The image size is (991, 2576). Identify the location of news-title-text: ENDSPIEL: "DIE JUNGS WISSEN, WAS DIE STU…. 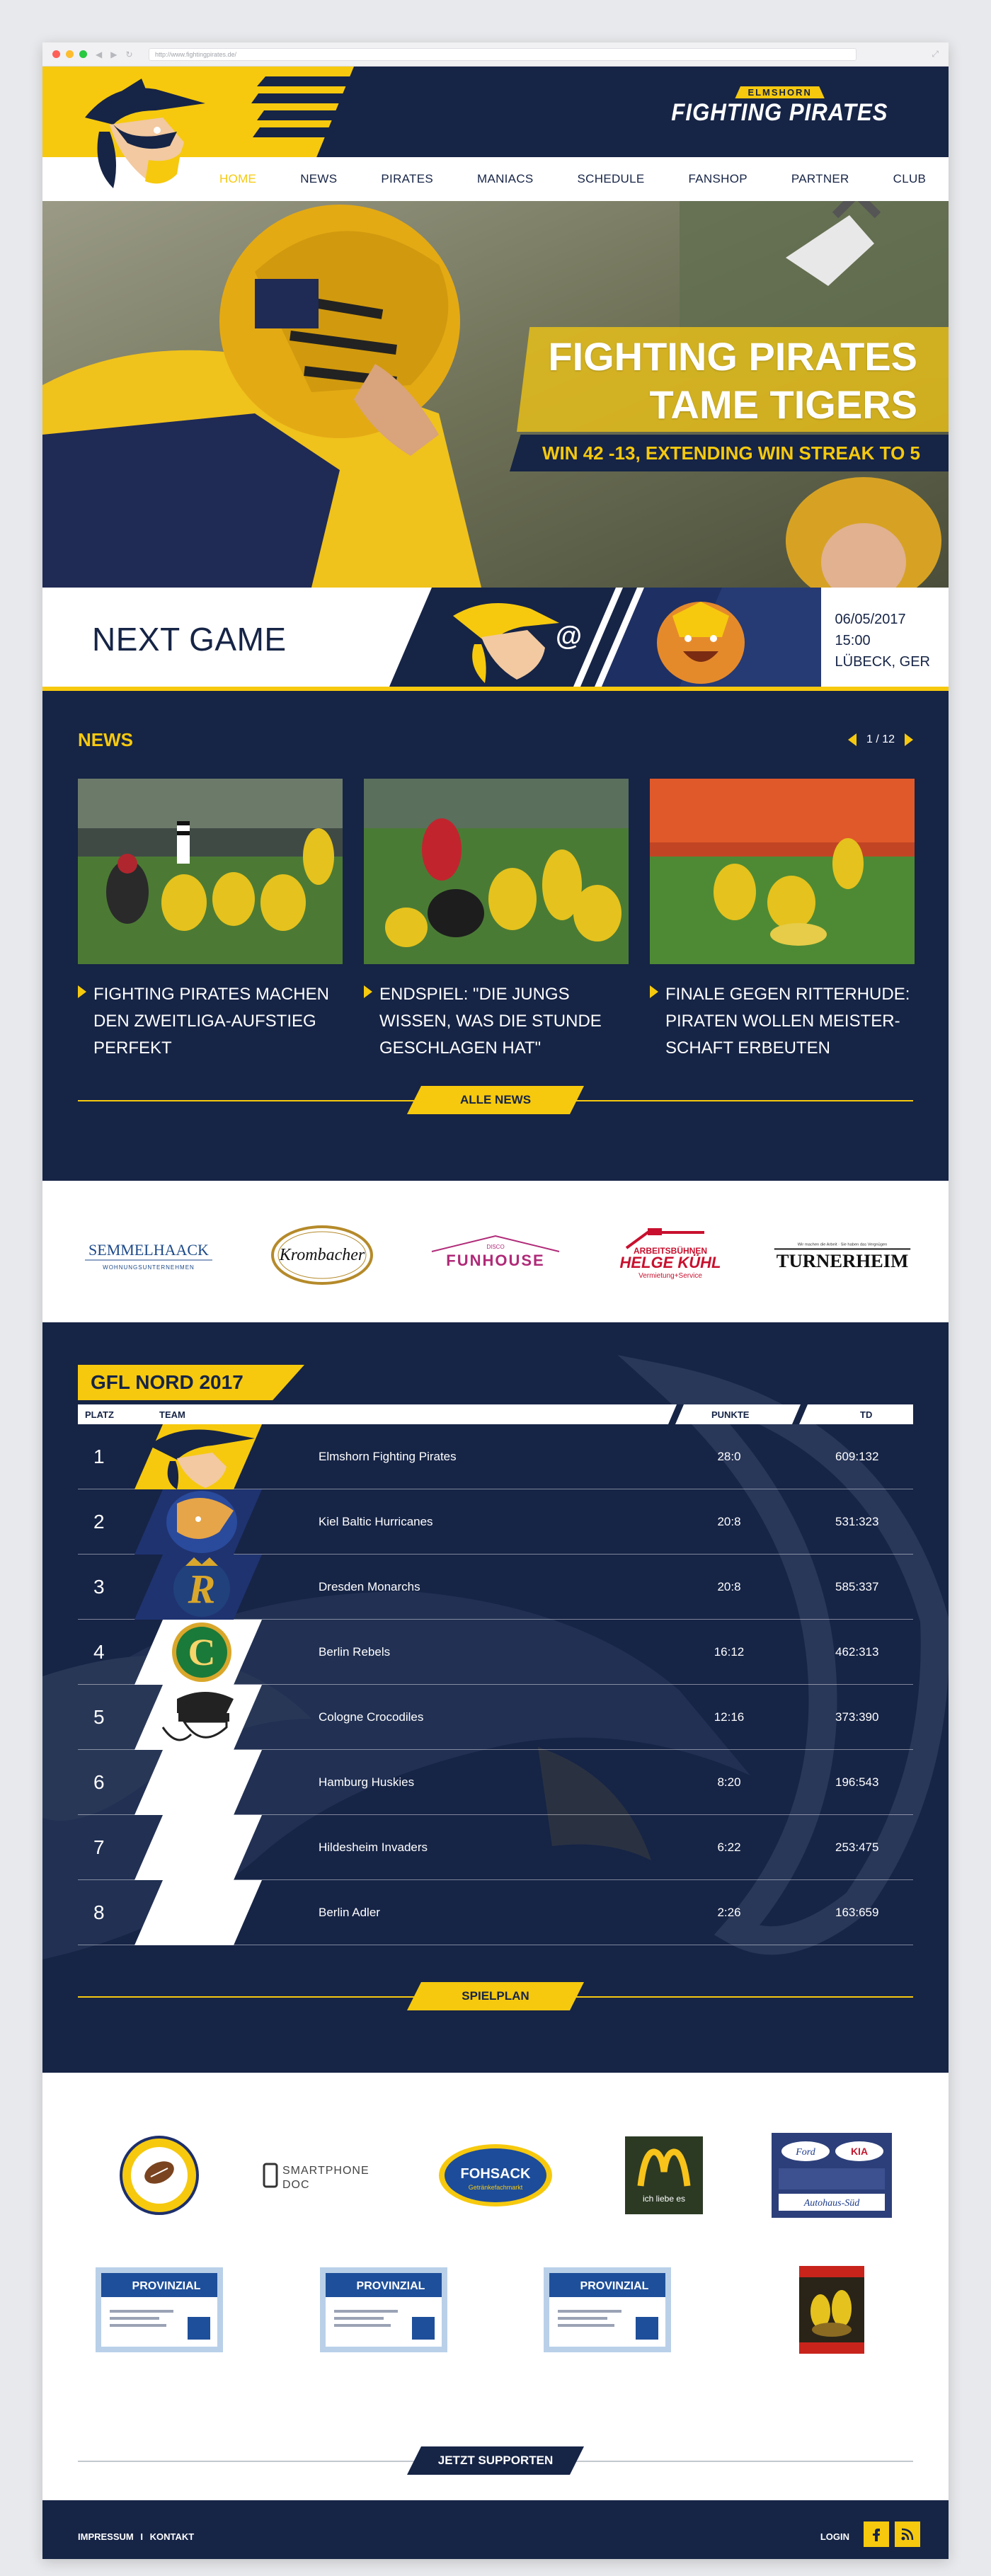
(504, 1021).